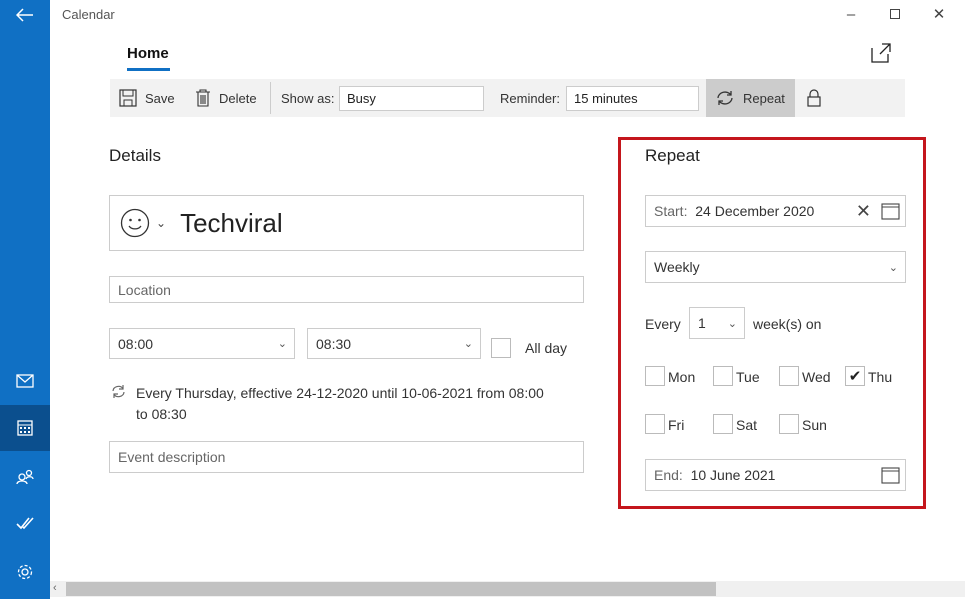 The height and width of the screenshot is (599, 965). Describe the element at coordinates (747, 425) in the screenshot. I see `day-label: Sat` at that location.